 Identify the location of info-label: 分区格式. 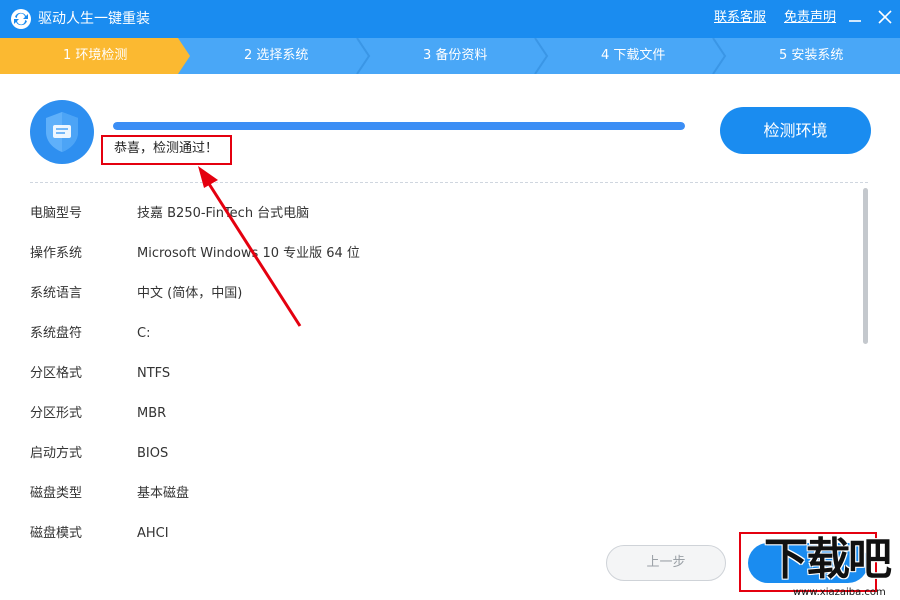
(56, 373).